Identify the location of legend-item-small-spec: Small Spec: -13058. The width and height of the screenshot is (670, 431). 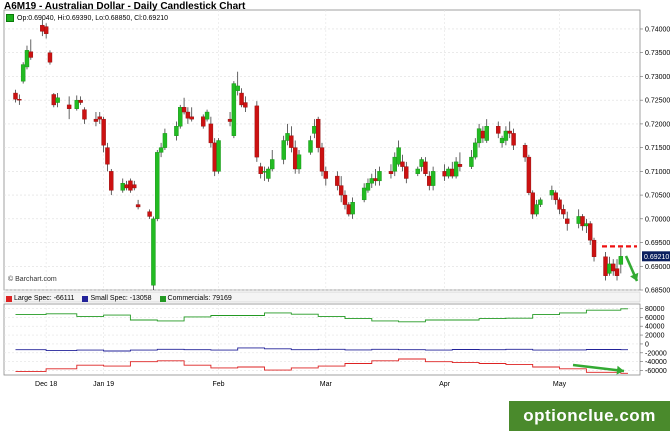
(117, 298).